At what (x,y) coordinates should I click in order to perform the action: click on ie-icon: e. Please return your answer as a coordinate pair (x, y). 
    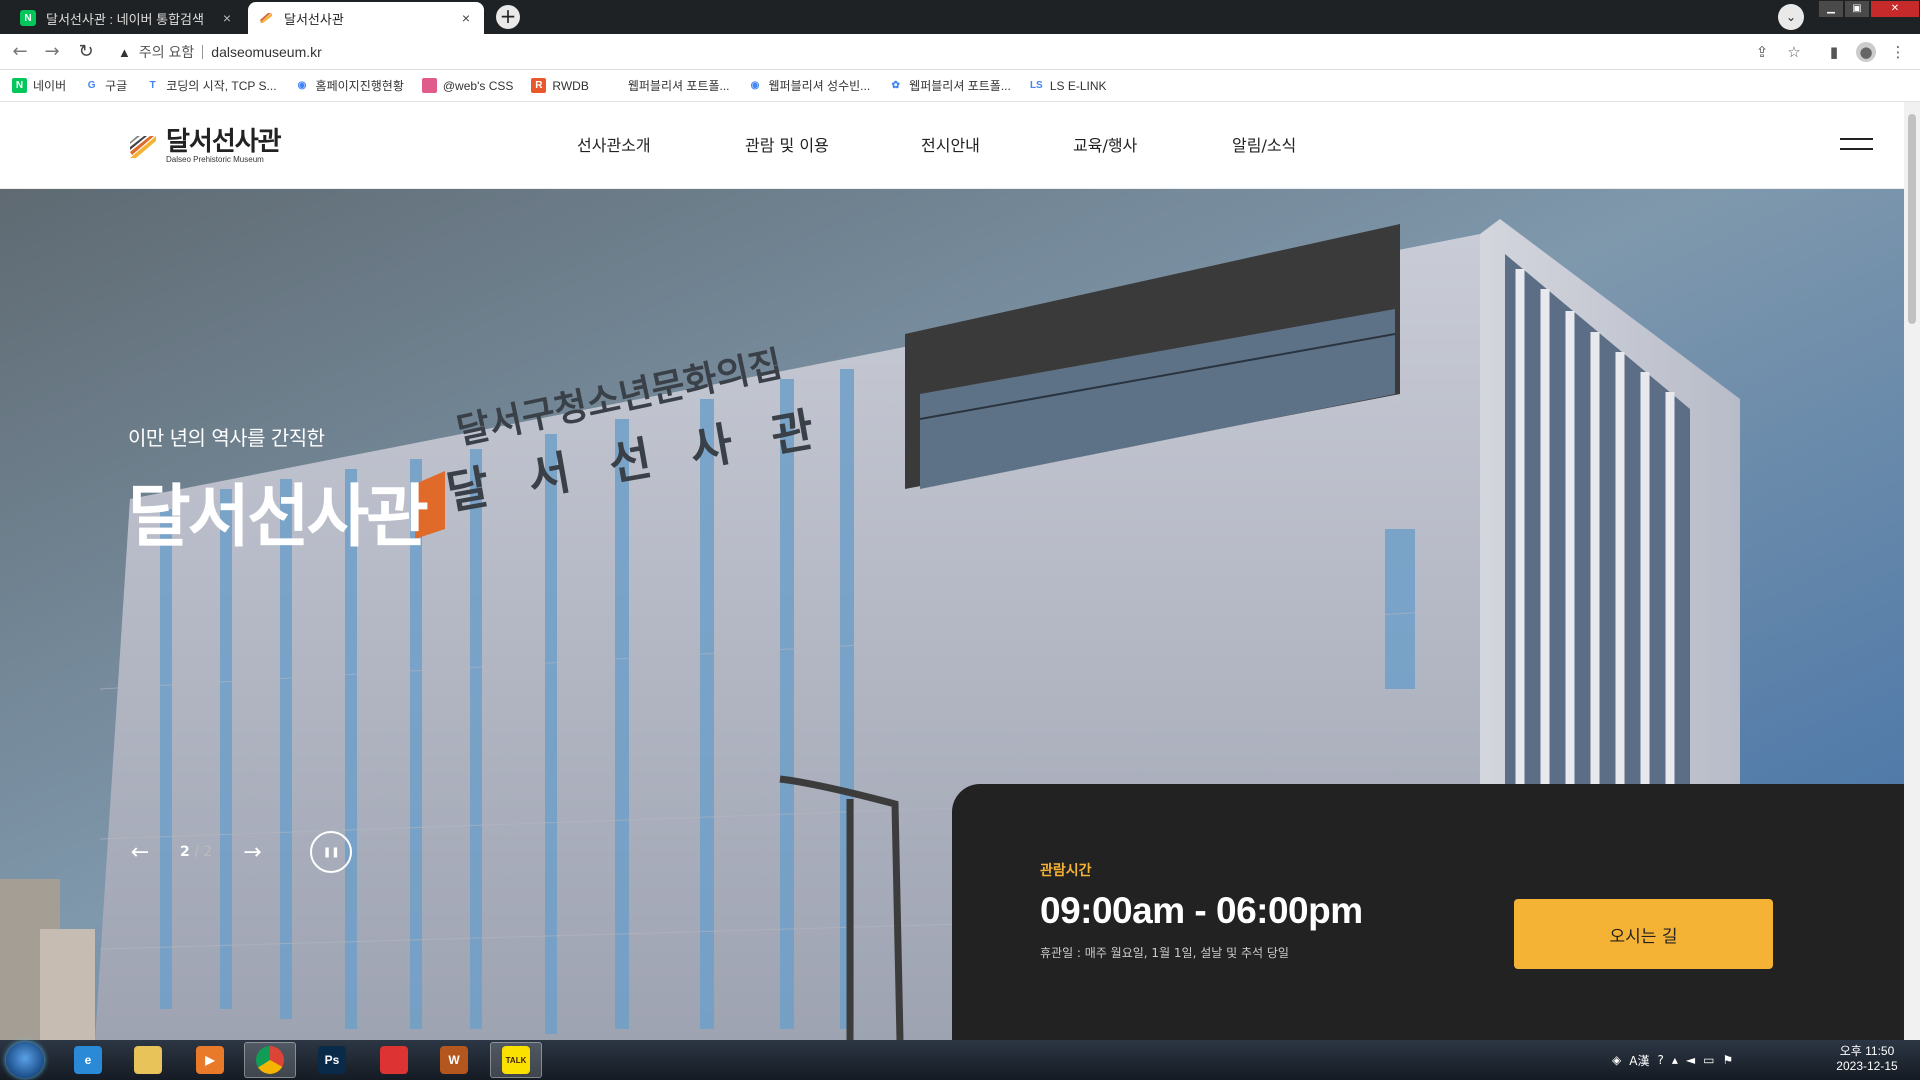
    Looking at the image, I should click on (88, 1060).